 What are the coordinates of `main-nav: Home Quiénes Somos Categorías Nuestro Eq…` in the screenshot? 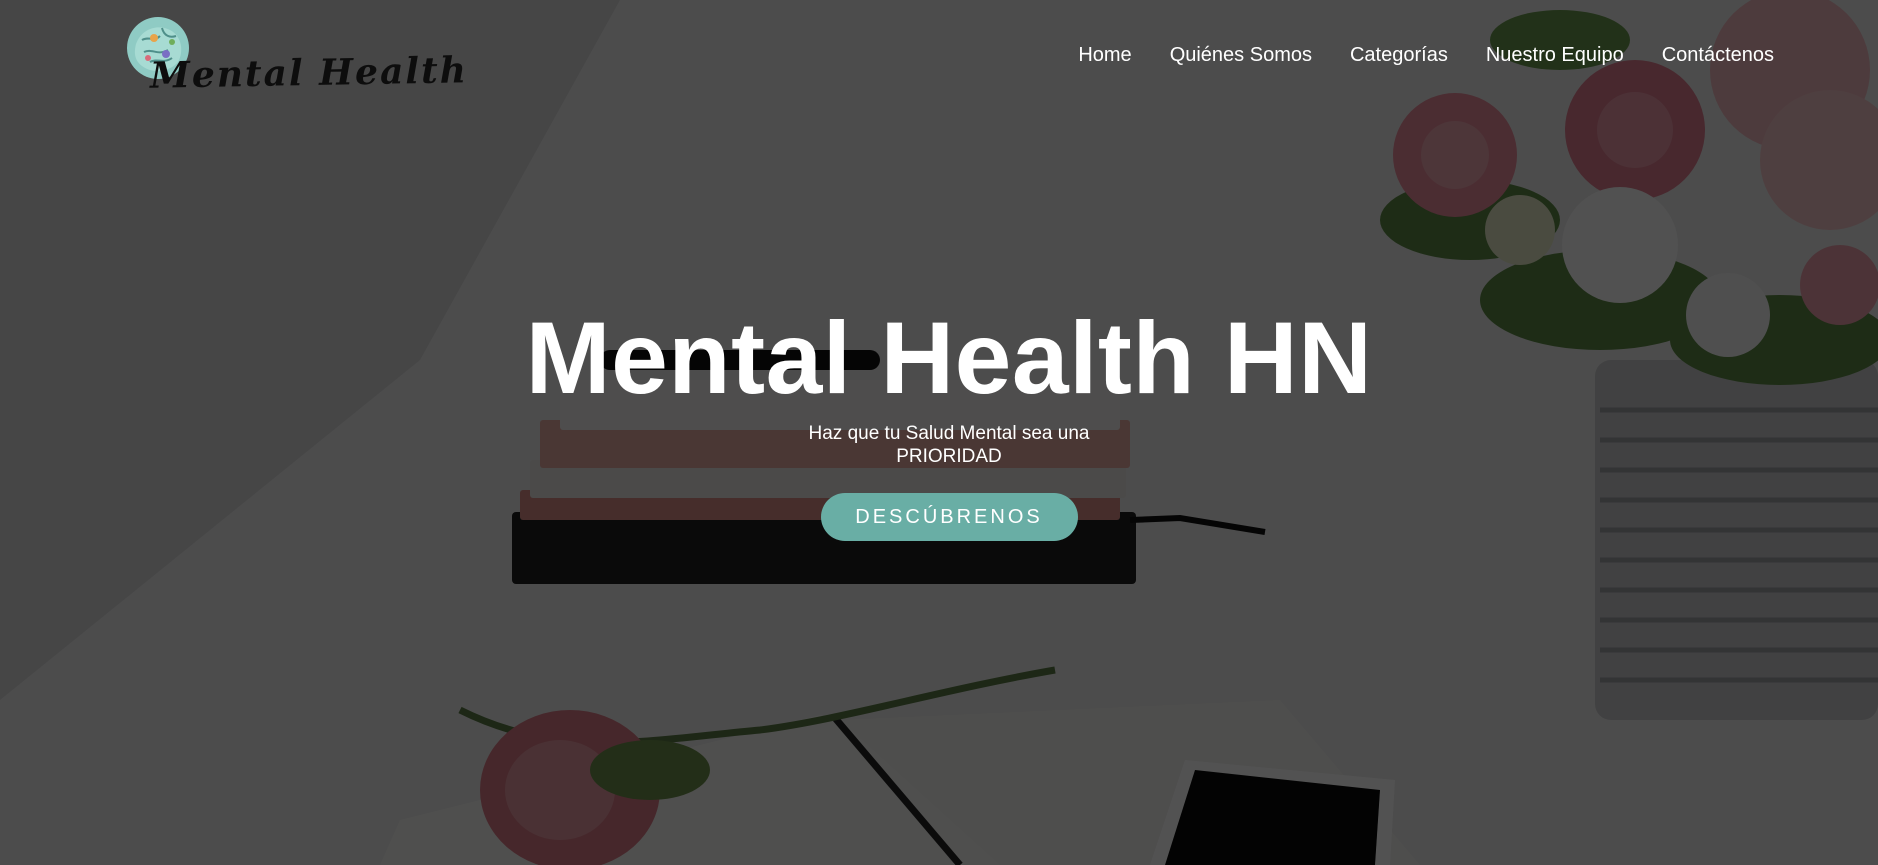 It's located at (1426, 55).